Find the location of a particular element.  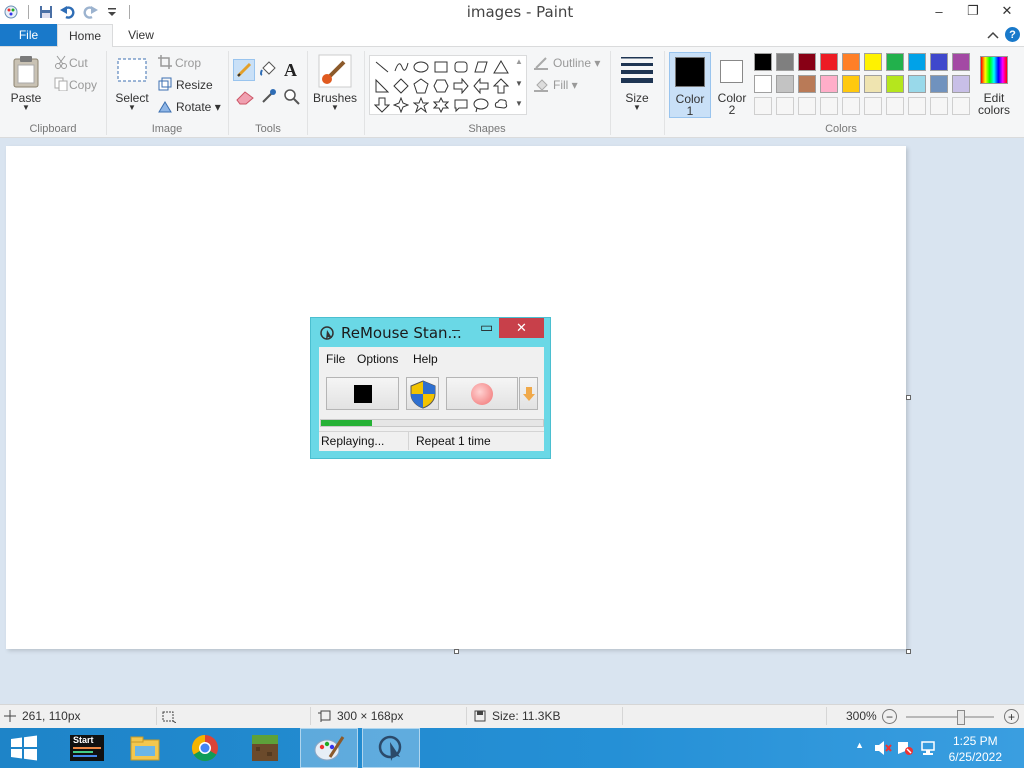

help-icon: ? is located at coordinates (1012, 34).